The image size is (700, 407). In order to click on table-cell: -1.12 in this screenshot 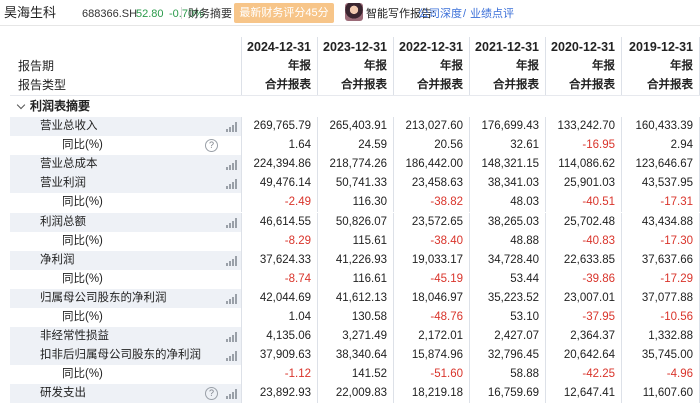, I will do `click(280, 375)`.